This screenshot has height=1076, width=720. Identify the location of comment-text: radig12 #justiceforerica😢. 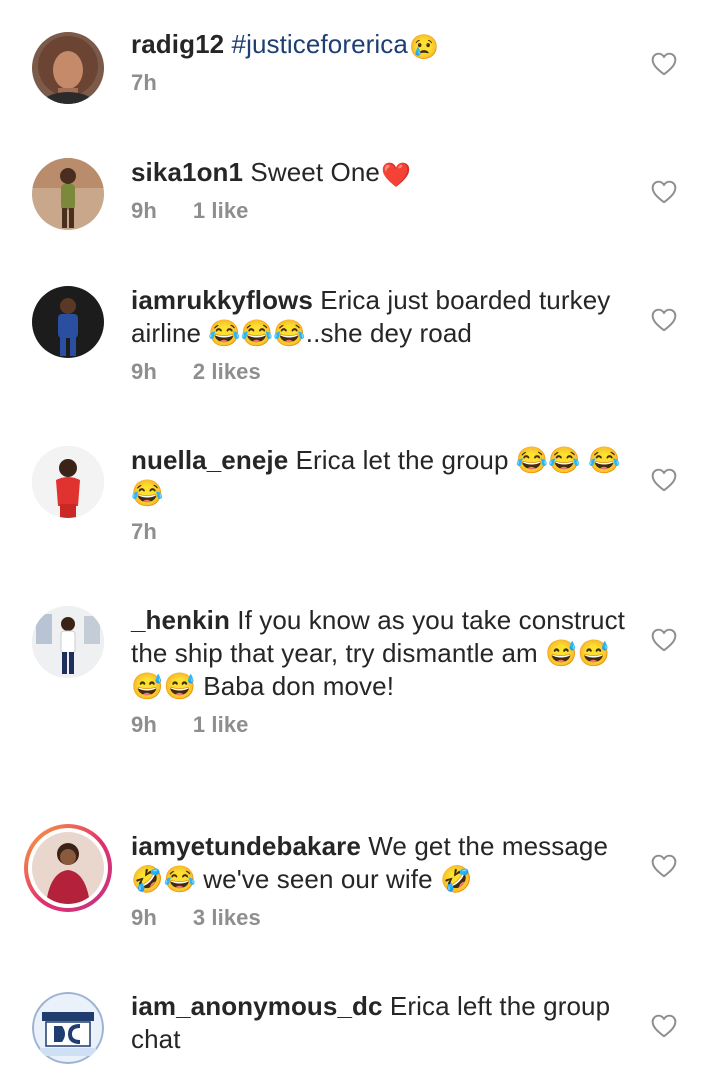
(381, 44).